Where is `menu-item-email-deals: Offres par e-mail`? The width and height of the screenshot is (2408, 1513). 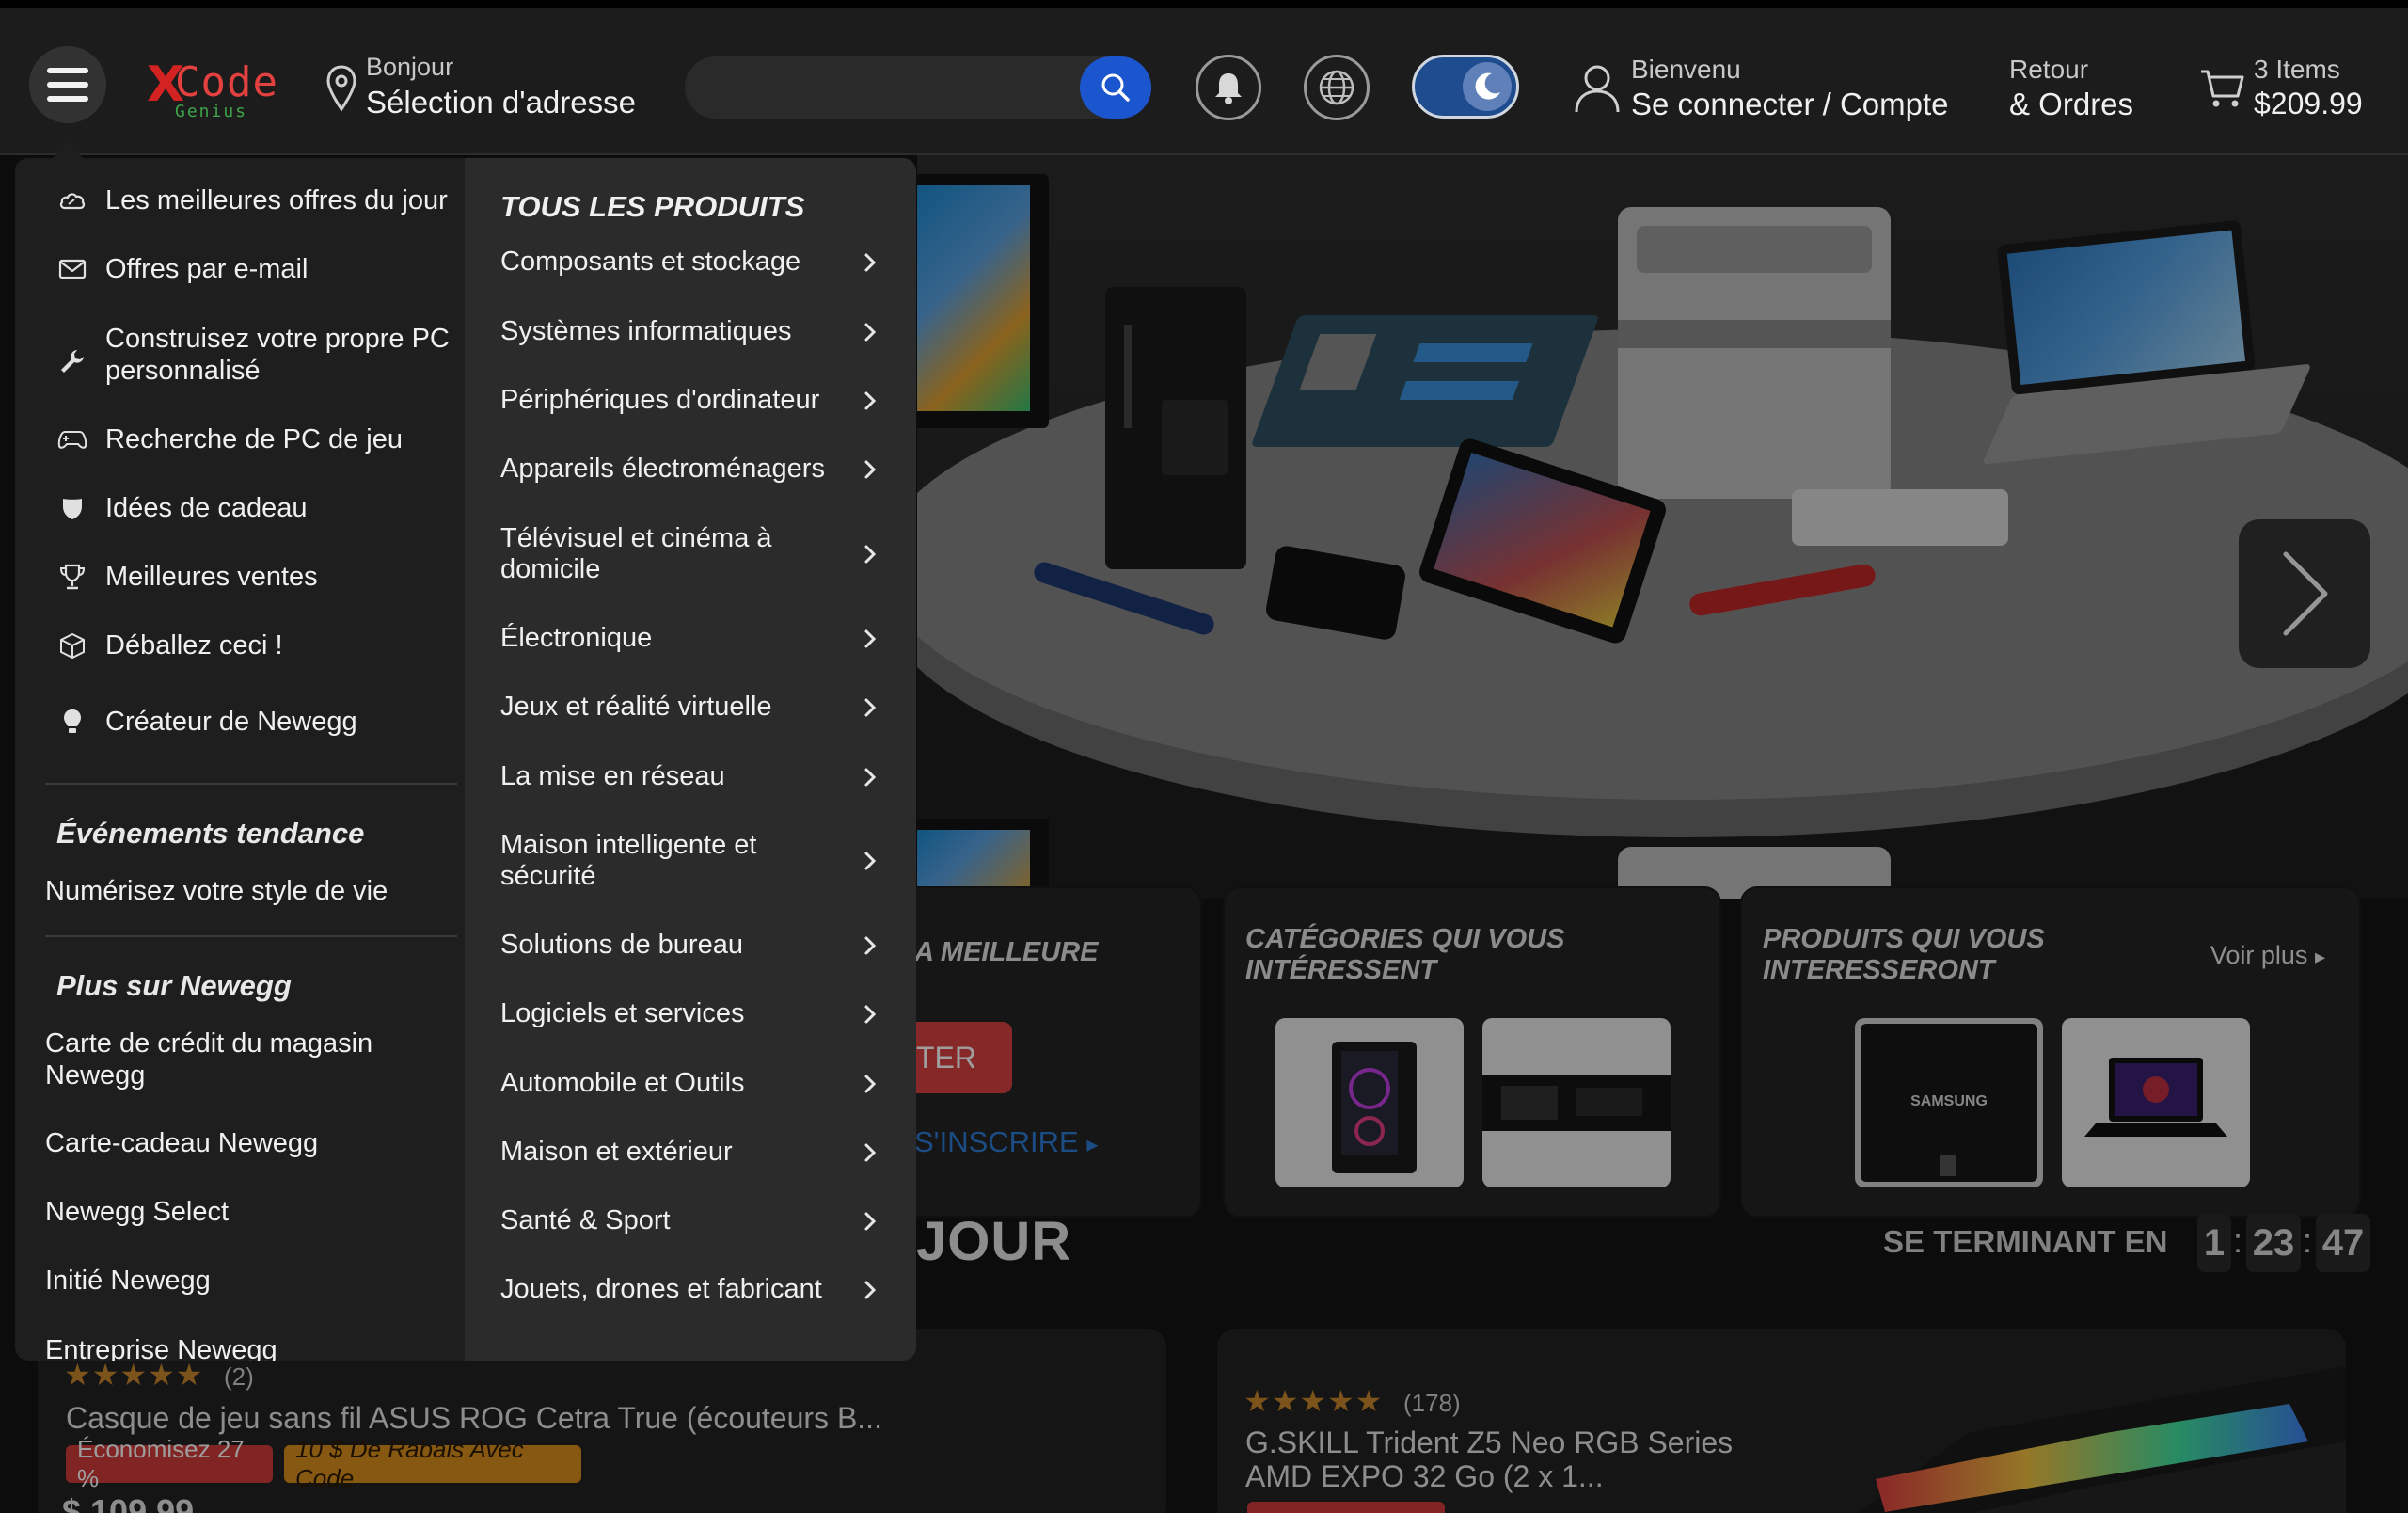 menu-item-email-deals: Offres par e-mail is located at coordinates (182, 269).